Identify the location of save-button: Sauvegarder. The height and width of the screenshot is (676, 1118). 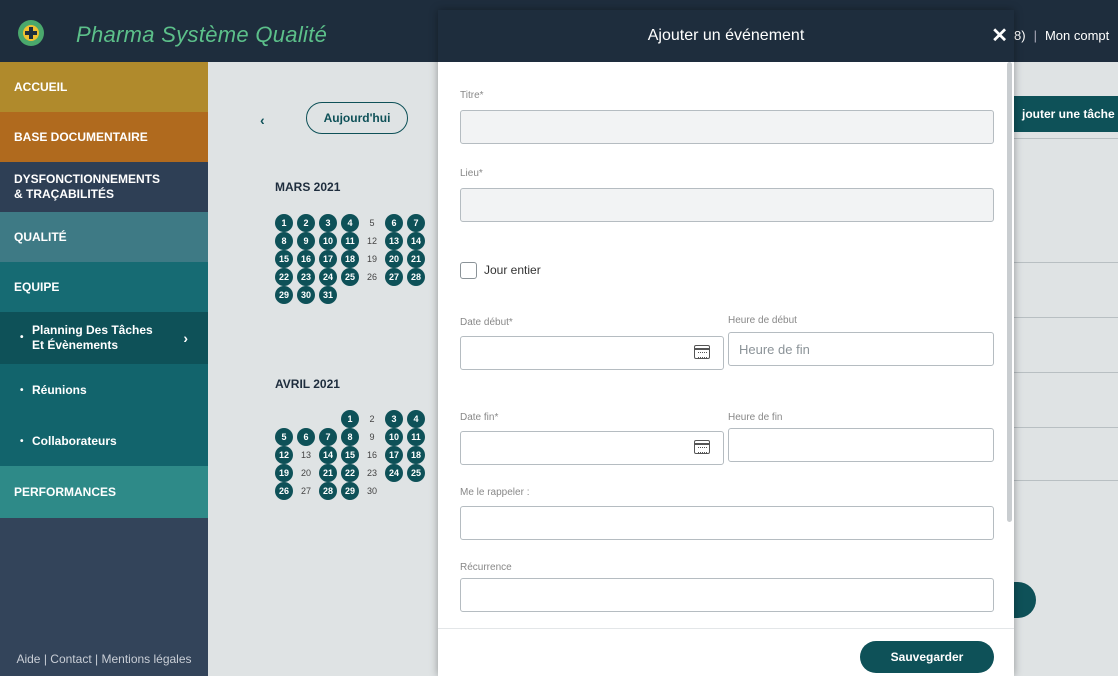
(927, 657).